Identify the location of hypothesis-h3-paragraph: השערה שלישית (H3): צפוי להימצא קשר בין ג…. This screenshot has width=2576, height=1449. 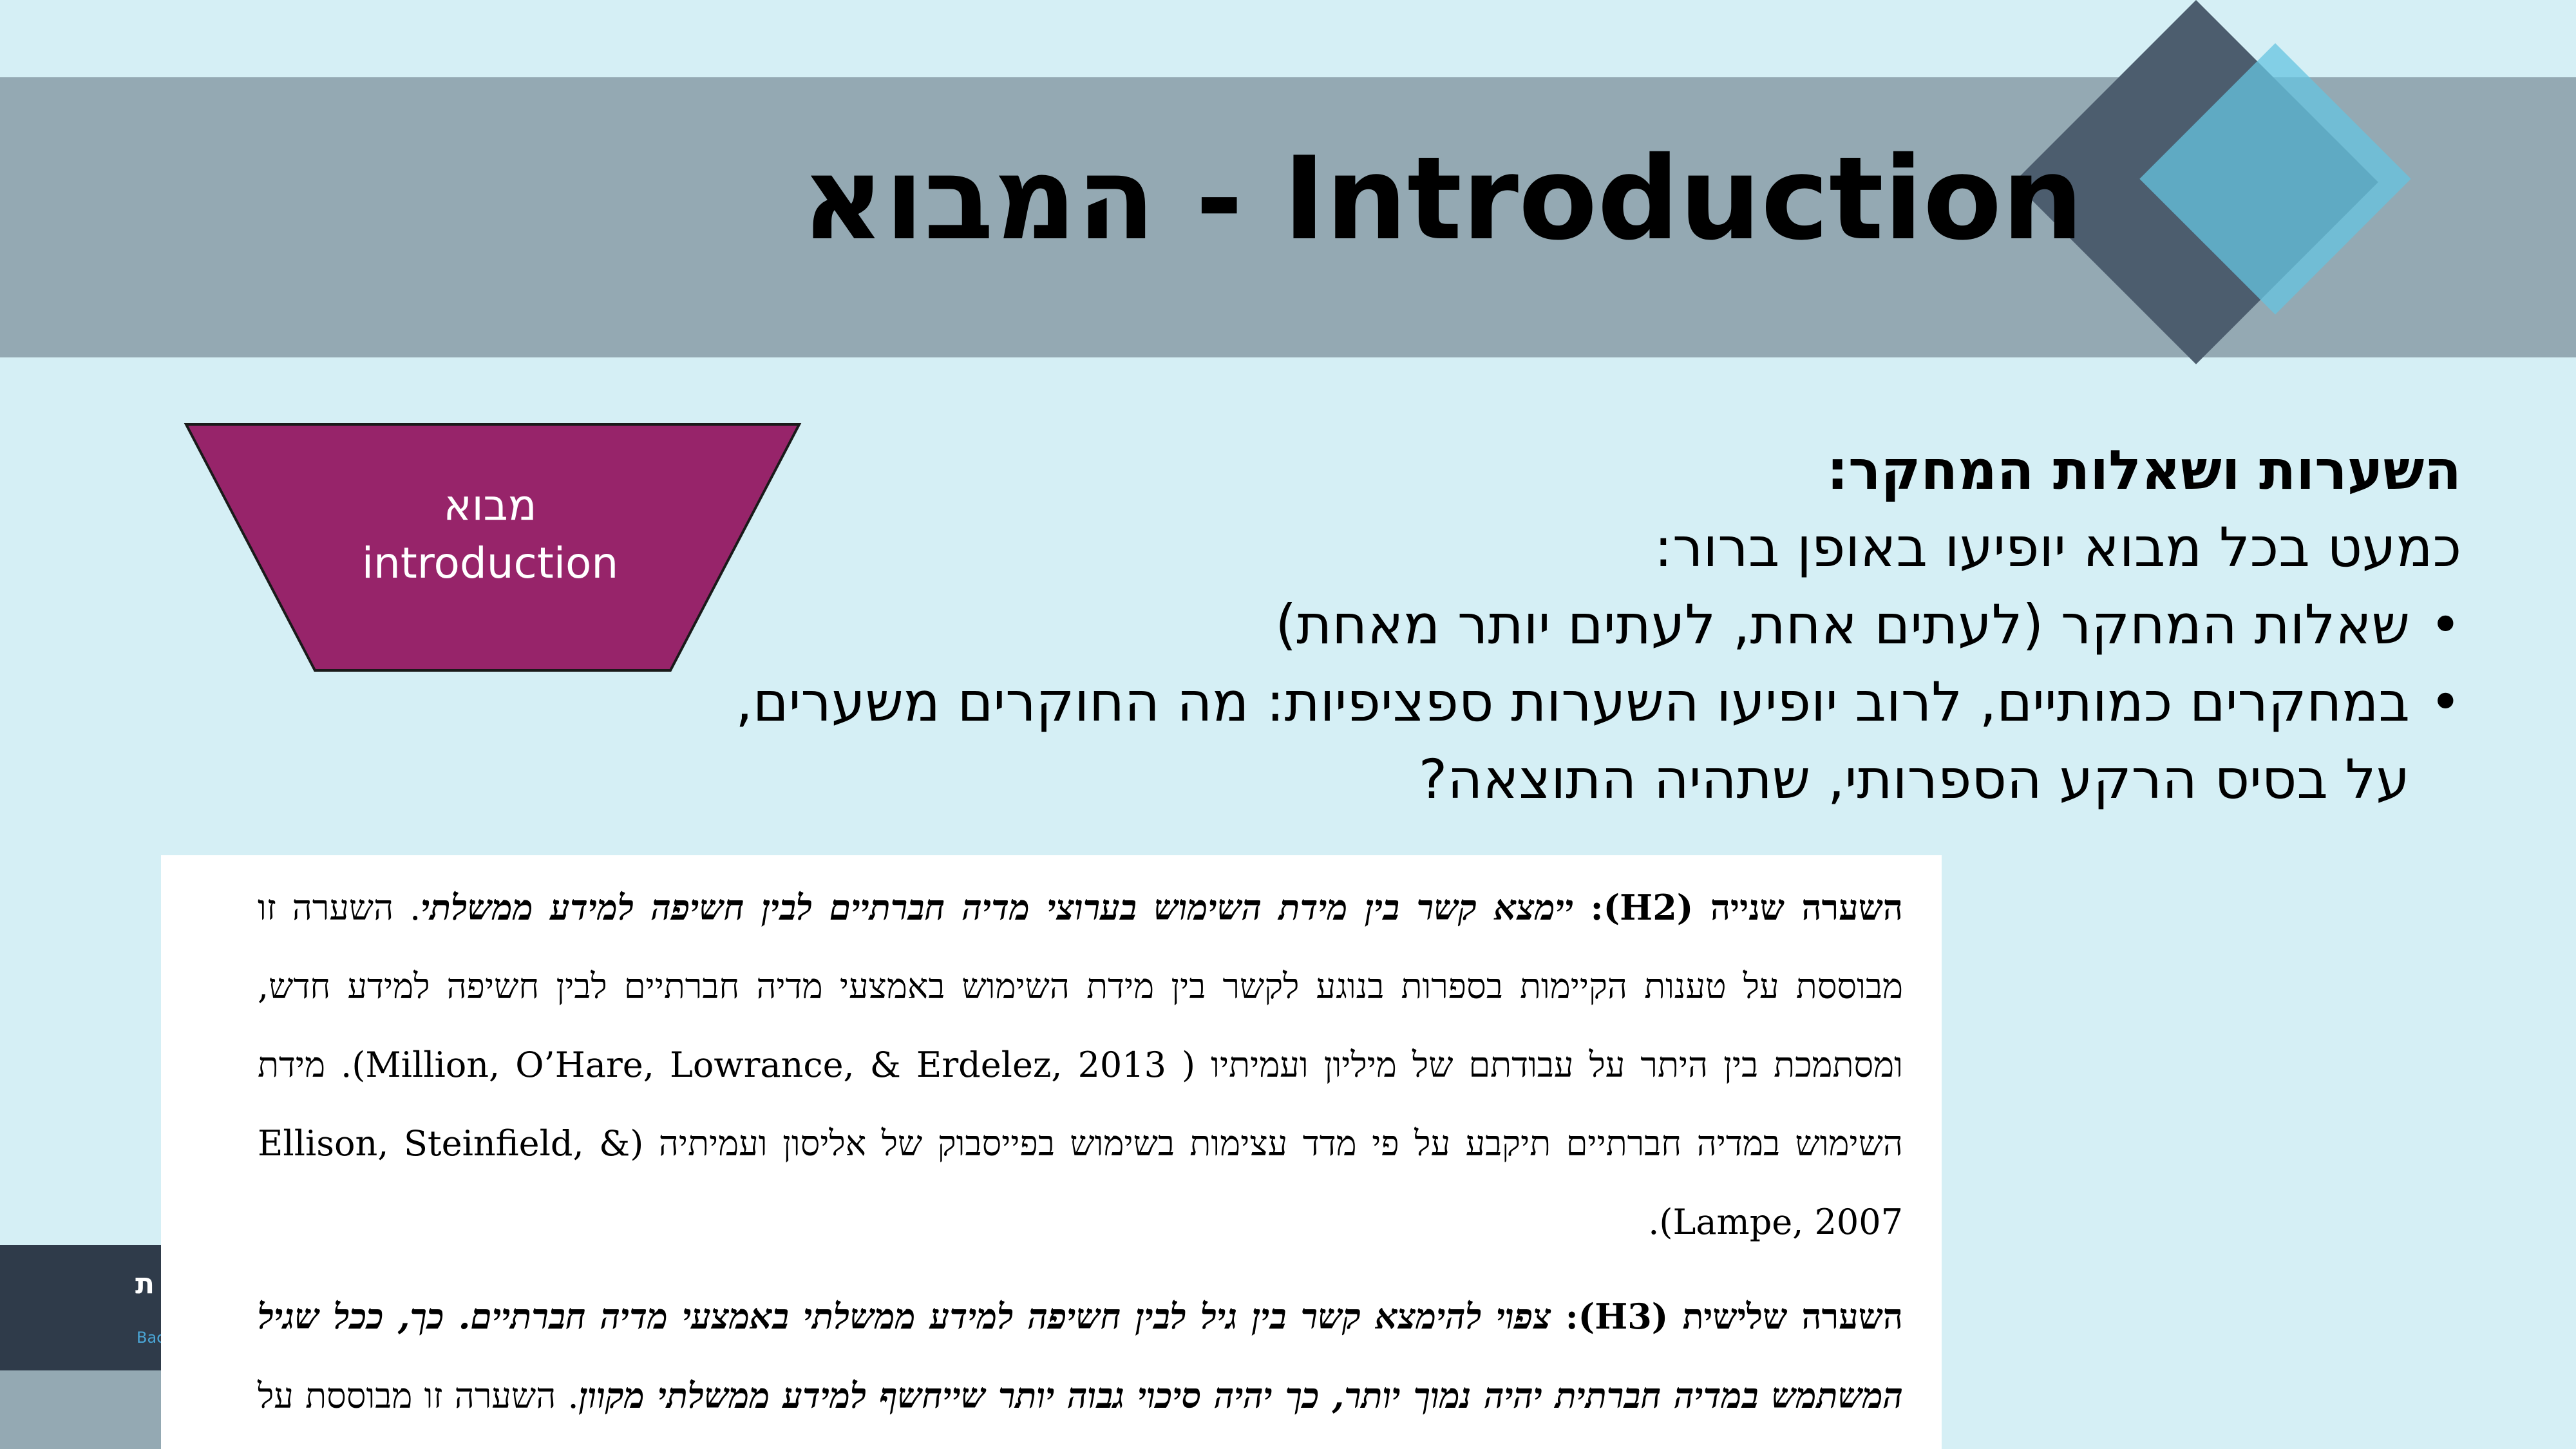
(1080, 1363).